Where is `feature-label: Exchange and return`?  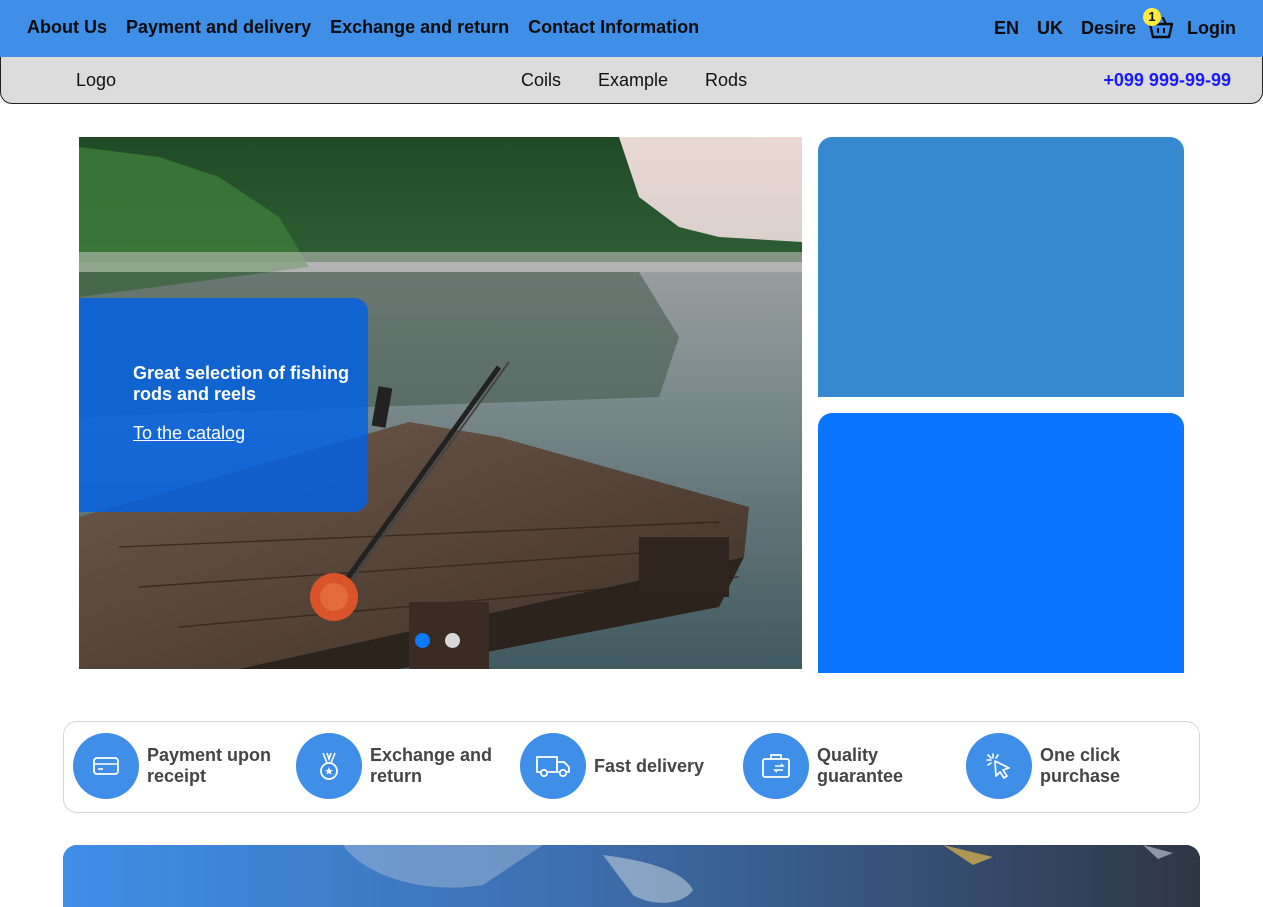 feature-label: Exchange and return is located at coordinates (431, 765).